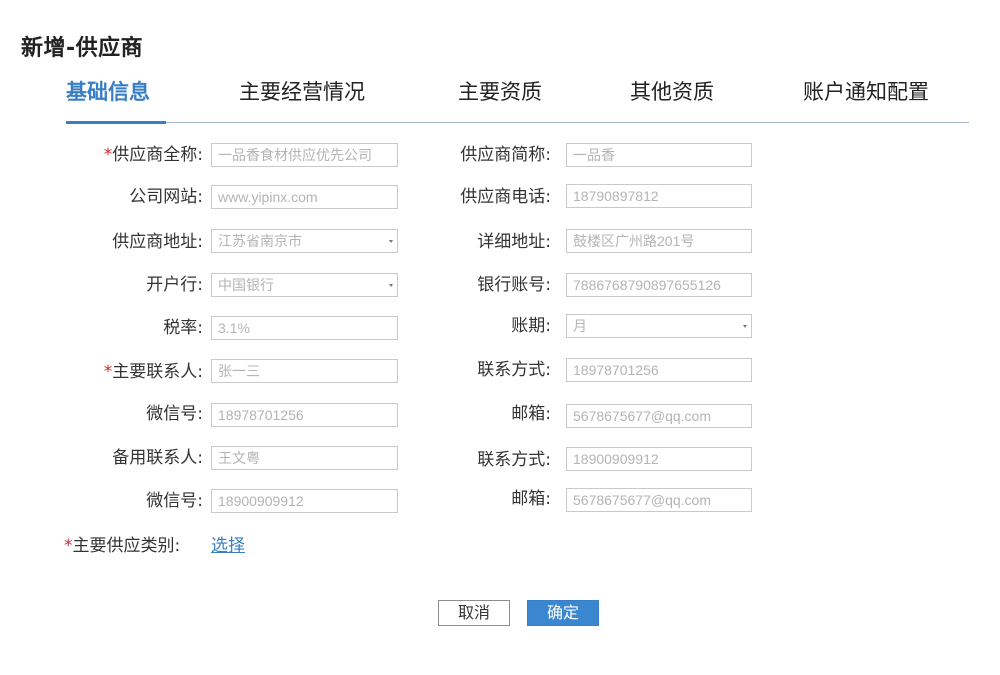 The width and height of the screenshot is (1000, 675). I want to click on label-backup-contact: 备用联系人:, so click(157, 458).